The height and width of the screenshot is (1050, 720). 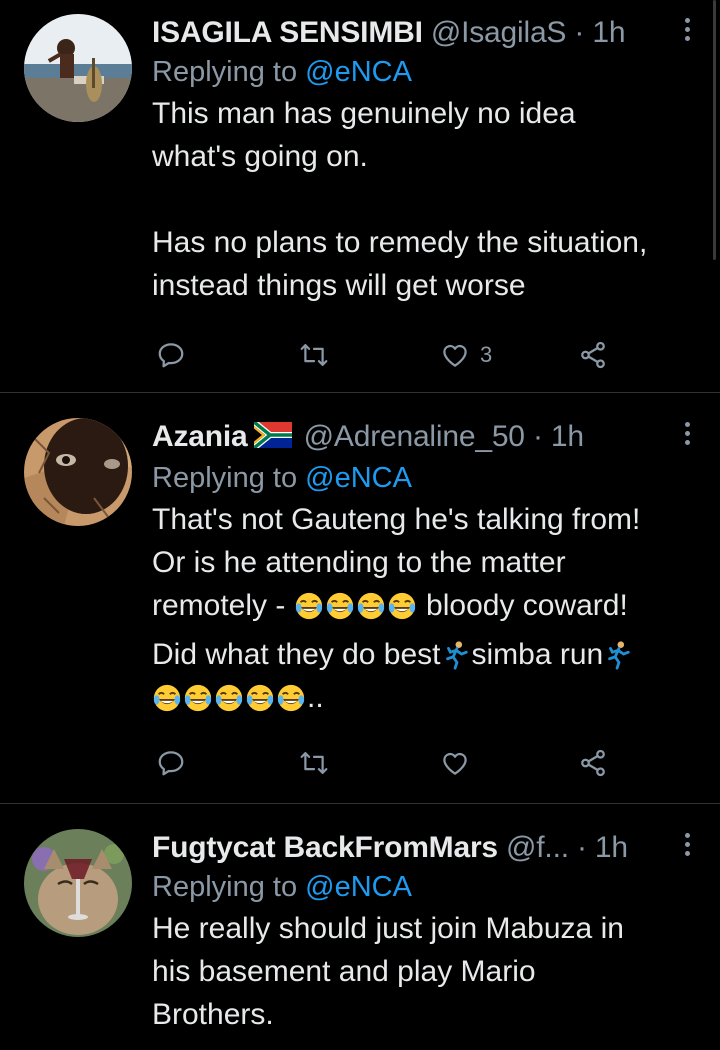 What do you see at coordinates (359, 562) in the screenshot?
I see `text-line: Or is he attending to the matter` at bounding box center [359, 562].